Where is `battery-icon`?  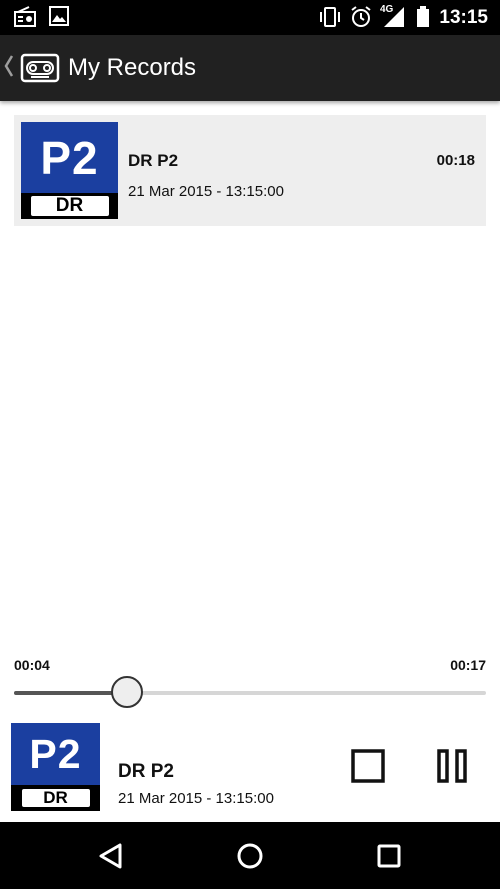
battery-icon is located at coordinates (423, 19).